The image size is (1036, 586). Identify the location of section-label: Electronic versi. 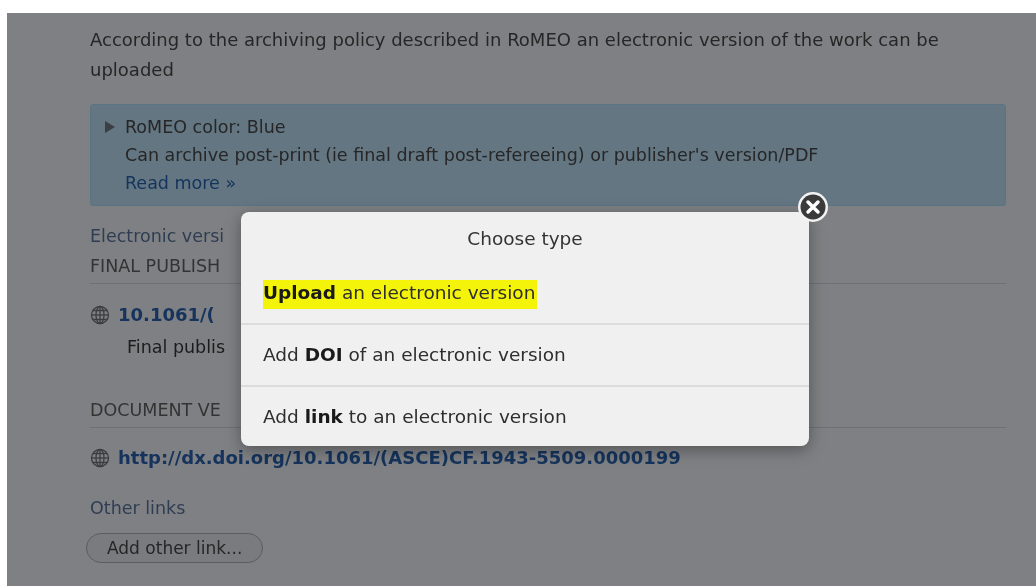
(157, 236).